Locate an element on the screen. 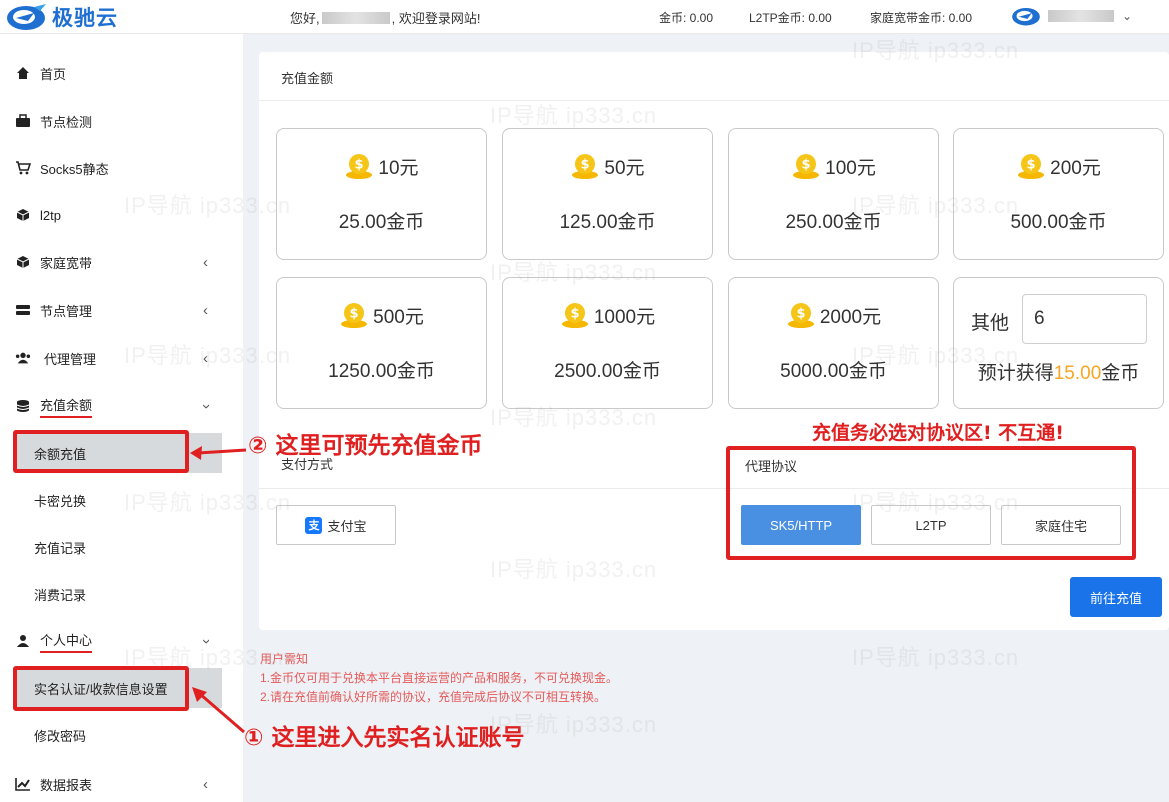  sidebar-item-recharge: 充值余额 ‹ is located at coordinates (121, 406).